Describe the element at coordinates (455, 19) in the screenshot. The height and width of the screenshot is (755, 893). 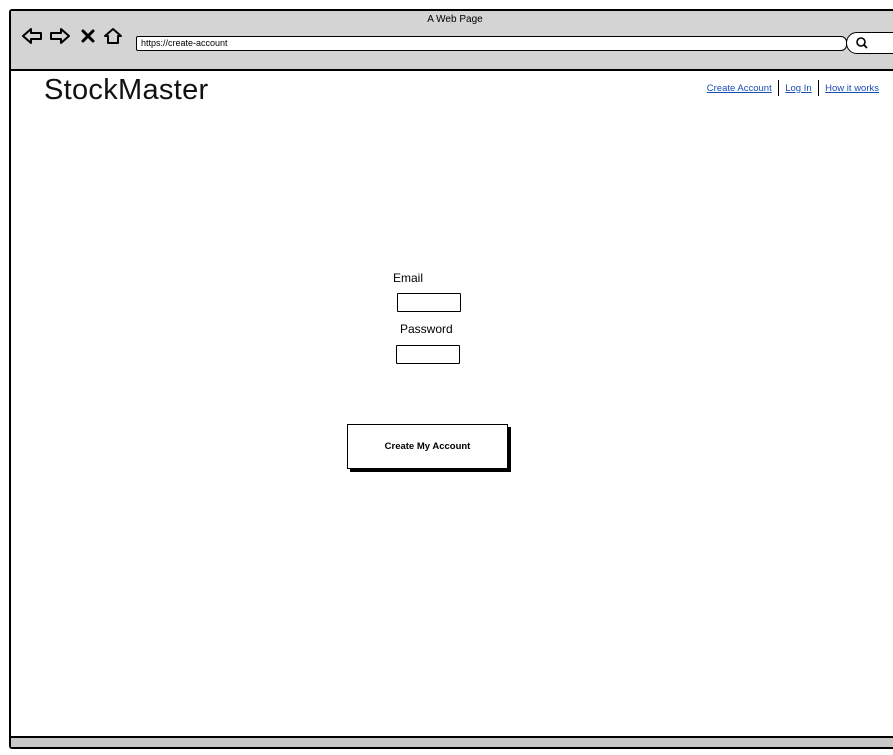
I see `window-title: A Web Page` at that location.